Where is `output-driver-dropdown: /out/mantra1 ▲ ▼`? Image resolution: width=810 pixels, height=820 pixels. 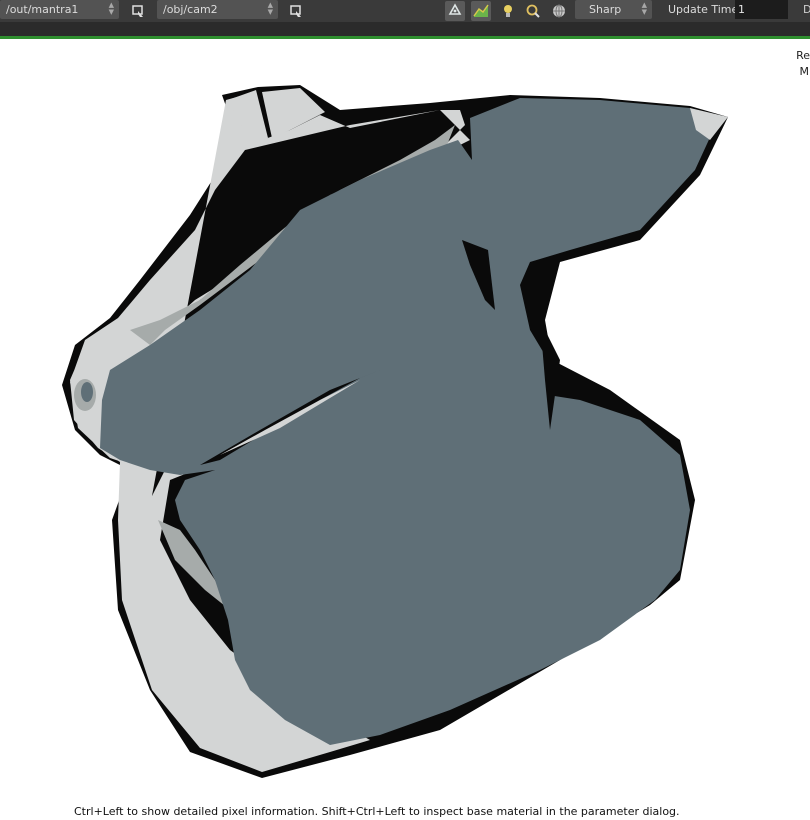 output-driver-dropdown: /out/mantra1 ▲ ▼ is located at coordinates (59, 9).